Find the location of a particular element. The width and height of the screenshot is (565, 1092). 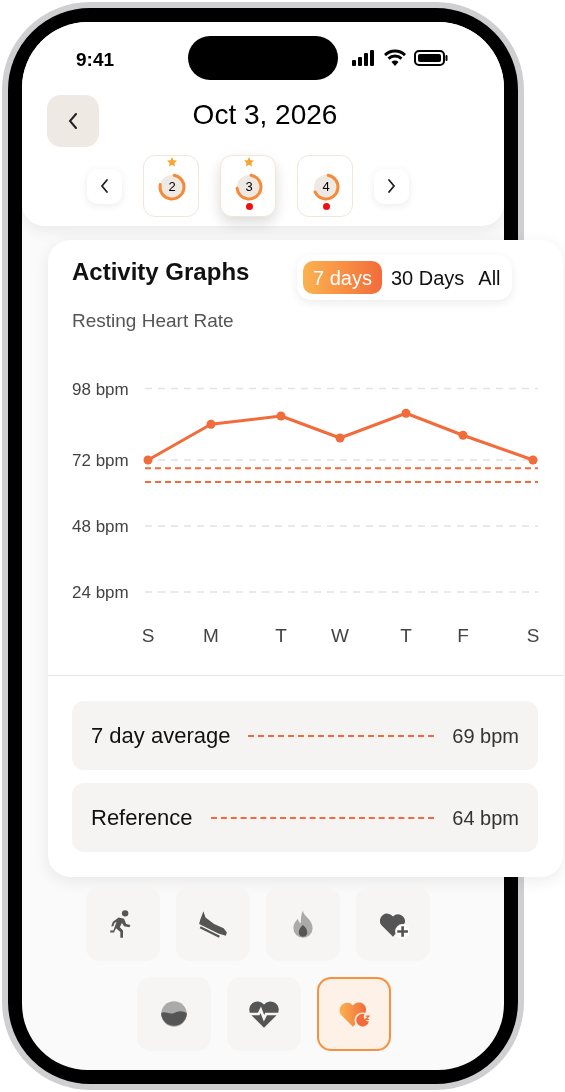

day-number: 2 is located at coordinates (172, 187).